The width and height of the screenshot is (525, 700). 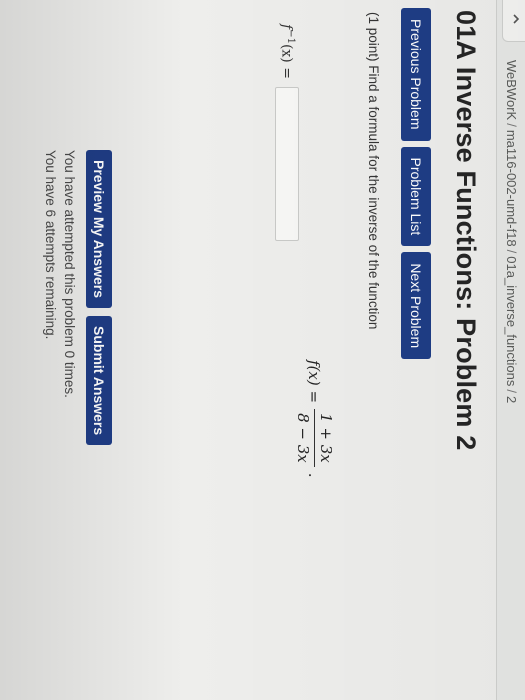 I want to click on answer-input, so click(x=287, y=163).